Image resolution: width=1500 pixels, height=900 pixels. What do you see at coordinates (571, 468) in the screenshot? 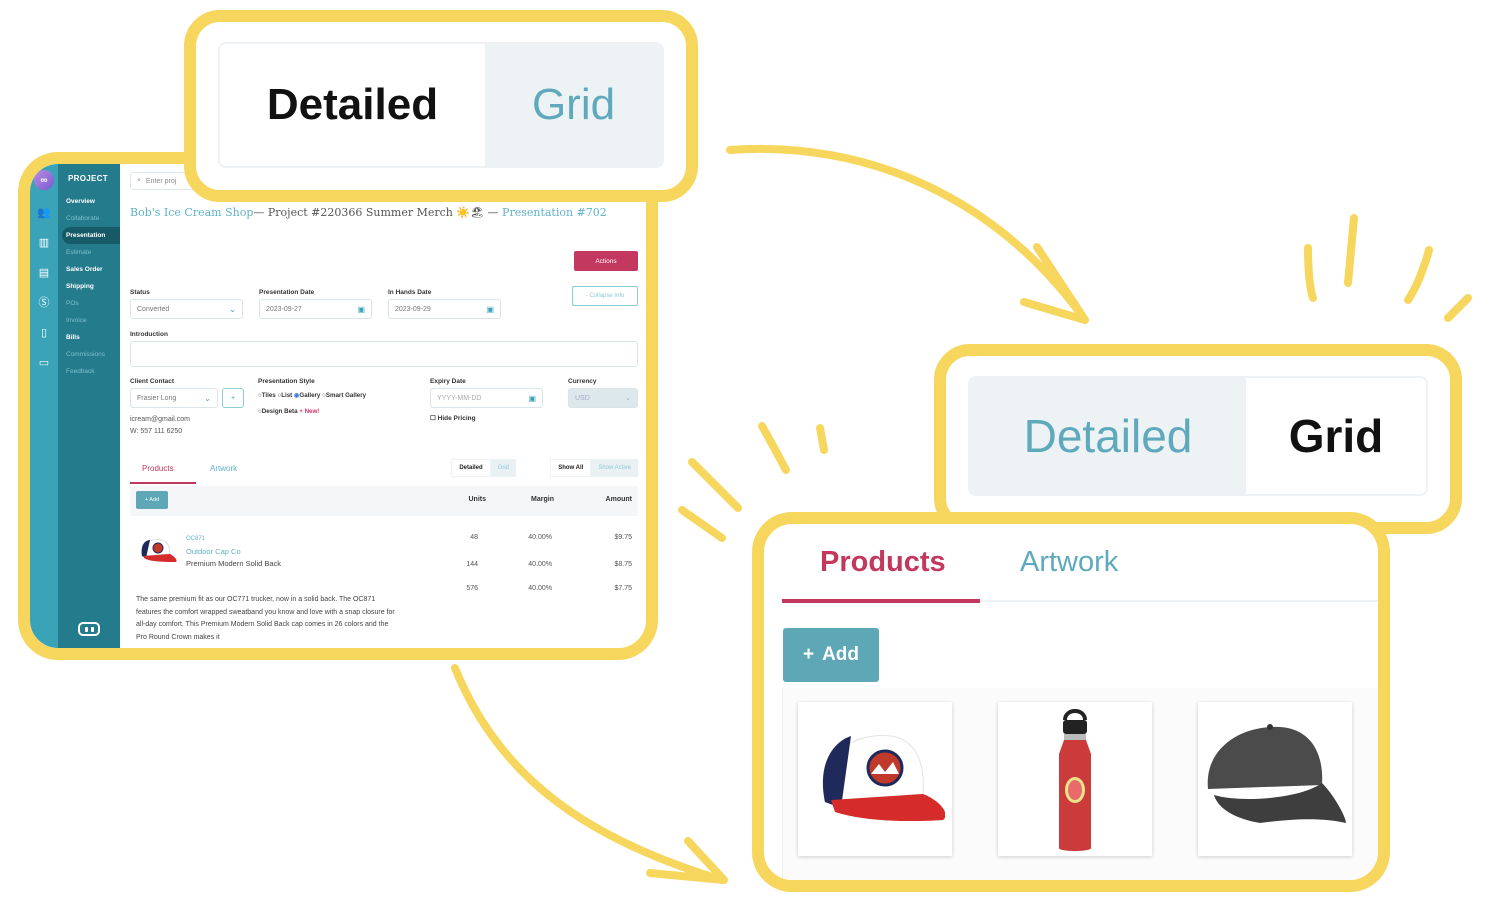
I see `show-all-button: Show All` at bounding box center [571, 468].